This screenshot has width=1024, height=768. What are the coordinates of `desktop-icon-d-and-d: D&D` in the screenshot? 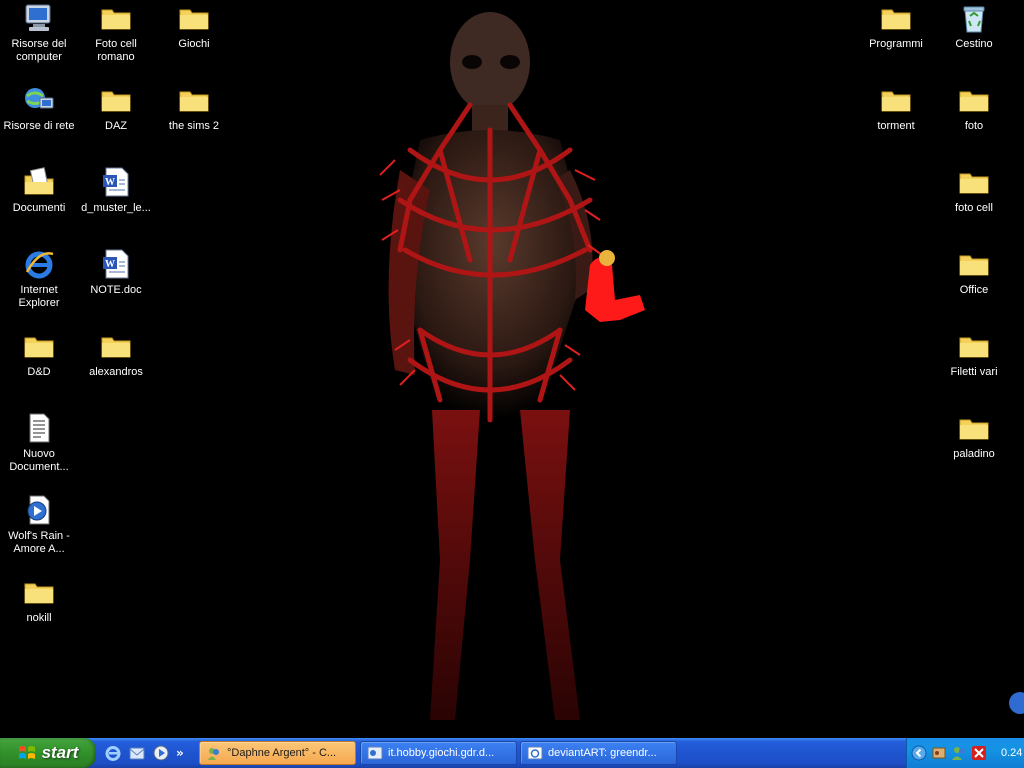 It's located at (39, 354).